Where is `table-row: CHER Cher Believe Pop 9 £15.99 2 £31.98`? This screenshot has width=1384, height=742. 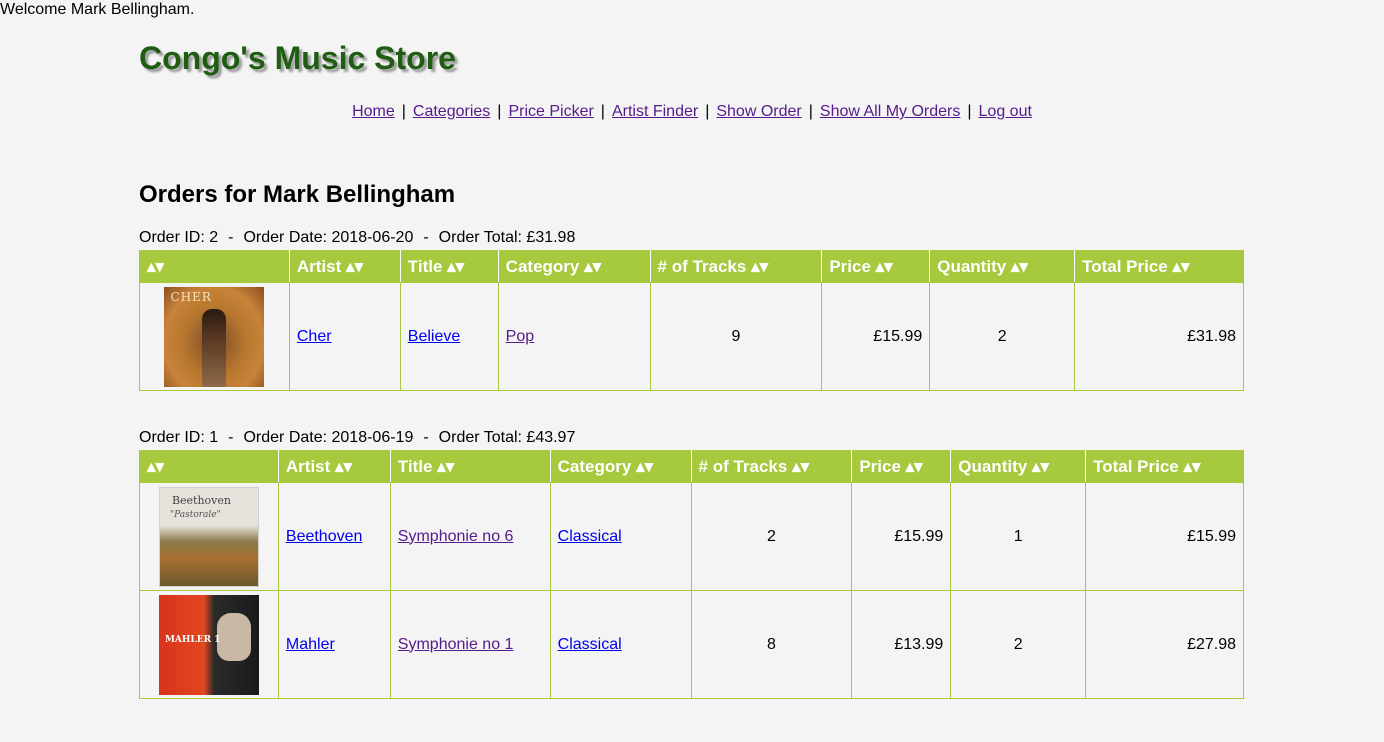 table-row: CHER Cher Believe Pop 9 £15.99 2 £31.98 is located at coordinates (691, 336).